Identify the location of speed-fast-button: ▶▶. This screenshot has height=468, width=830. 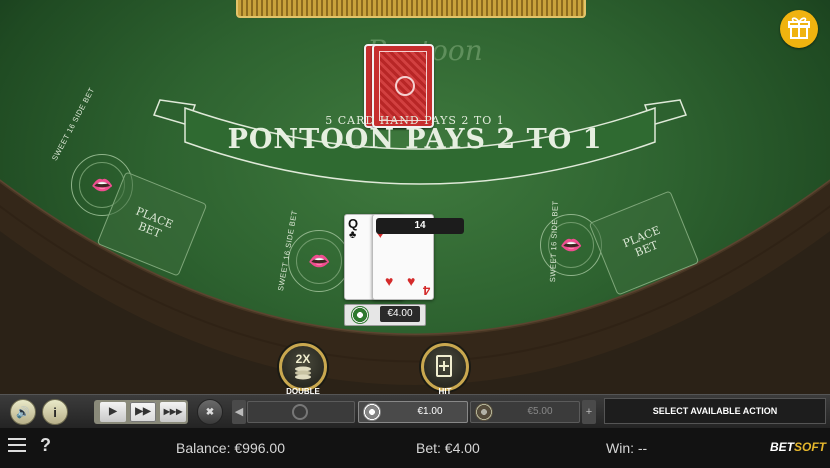
(143, 412).